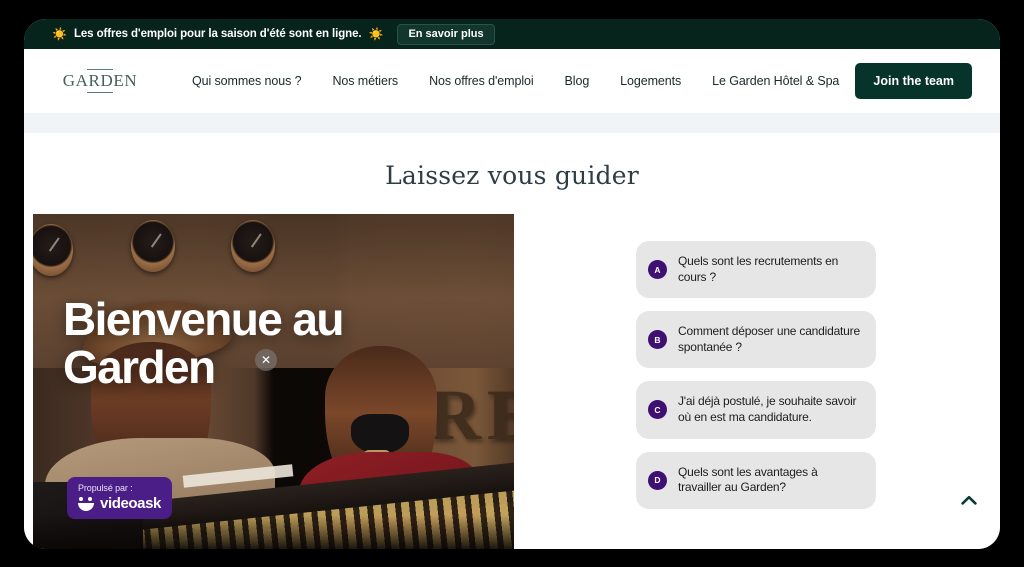 The width and height of the screenshot is (1024, 567). Describe the element at coordinates (657, 480) in the screenshot. I see `choice-letter-d: D` at that location.